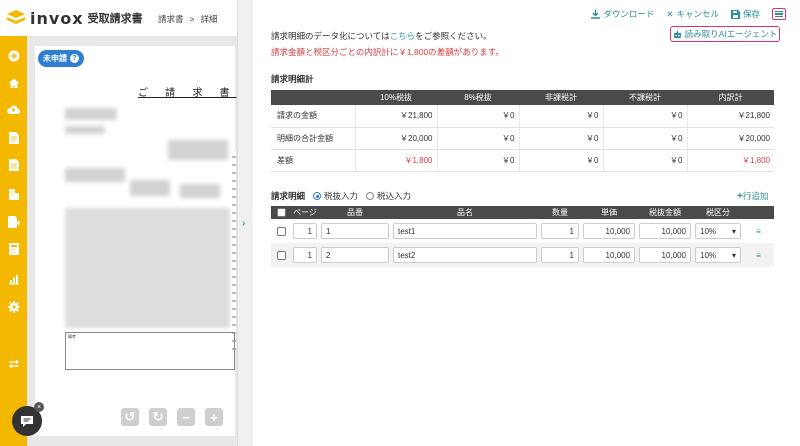  I want to click on help-link: こちら, so click(403, 36).